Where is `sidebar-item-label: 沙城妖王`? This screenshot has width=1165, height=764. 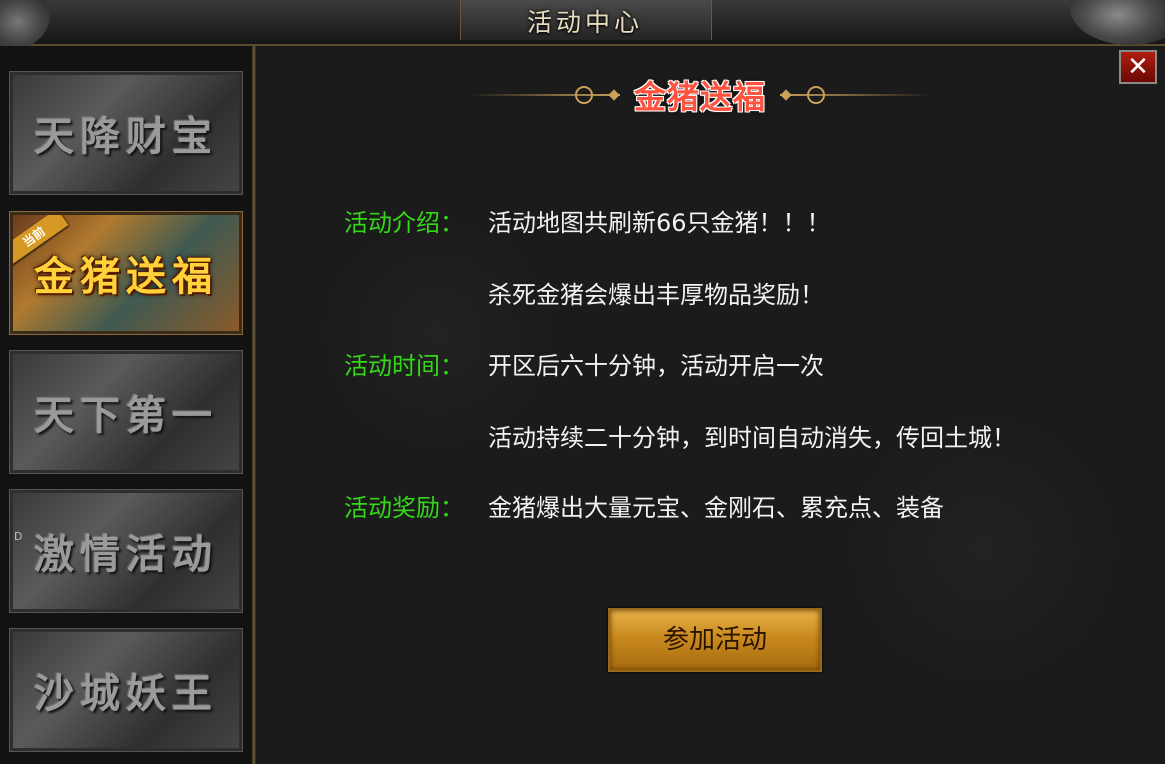 sidebar-item-label: 沙城妖王 is located at coordinates (126, 693).